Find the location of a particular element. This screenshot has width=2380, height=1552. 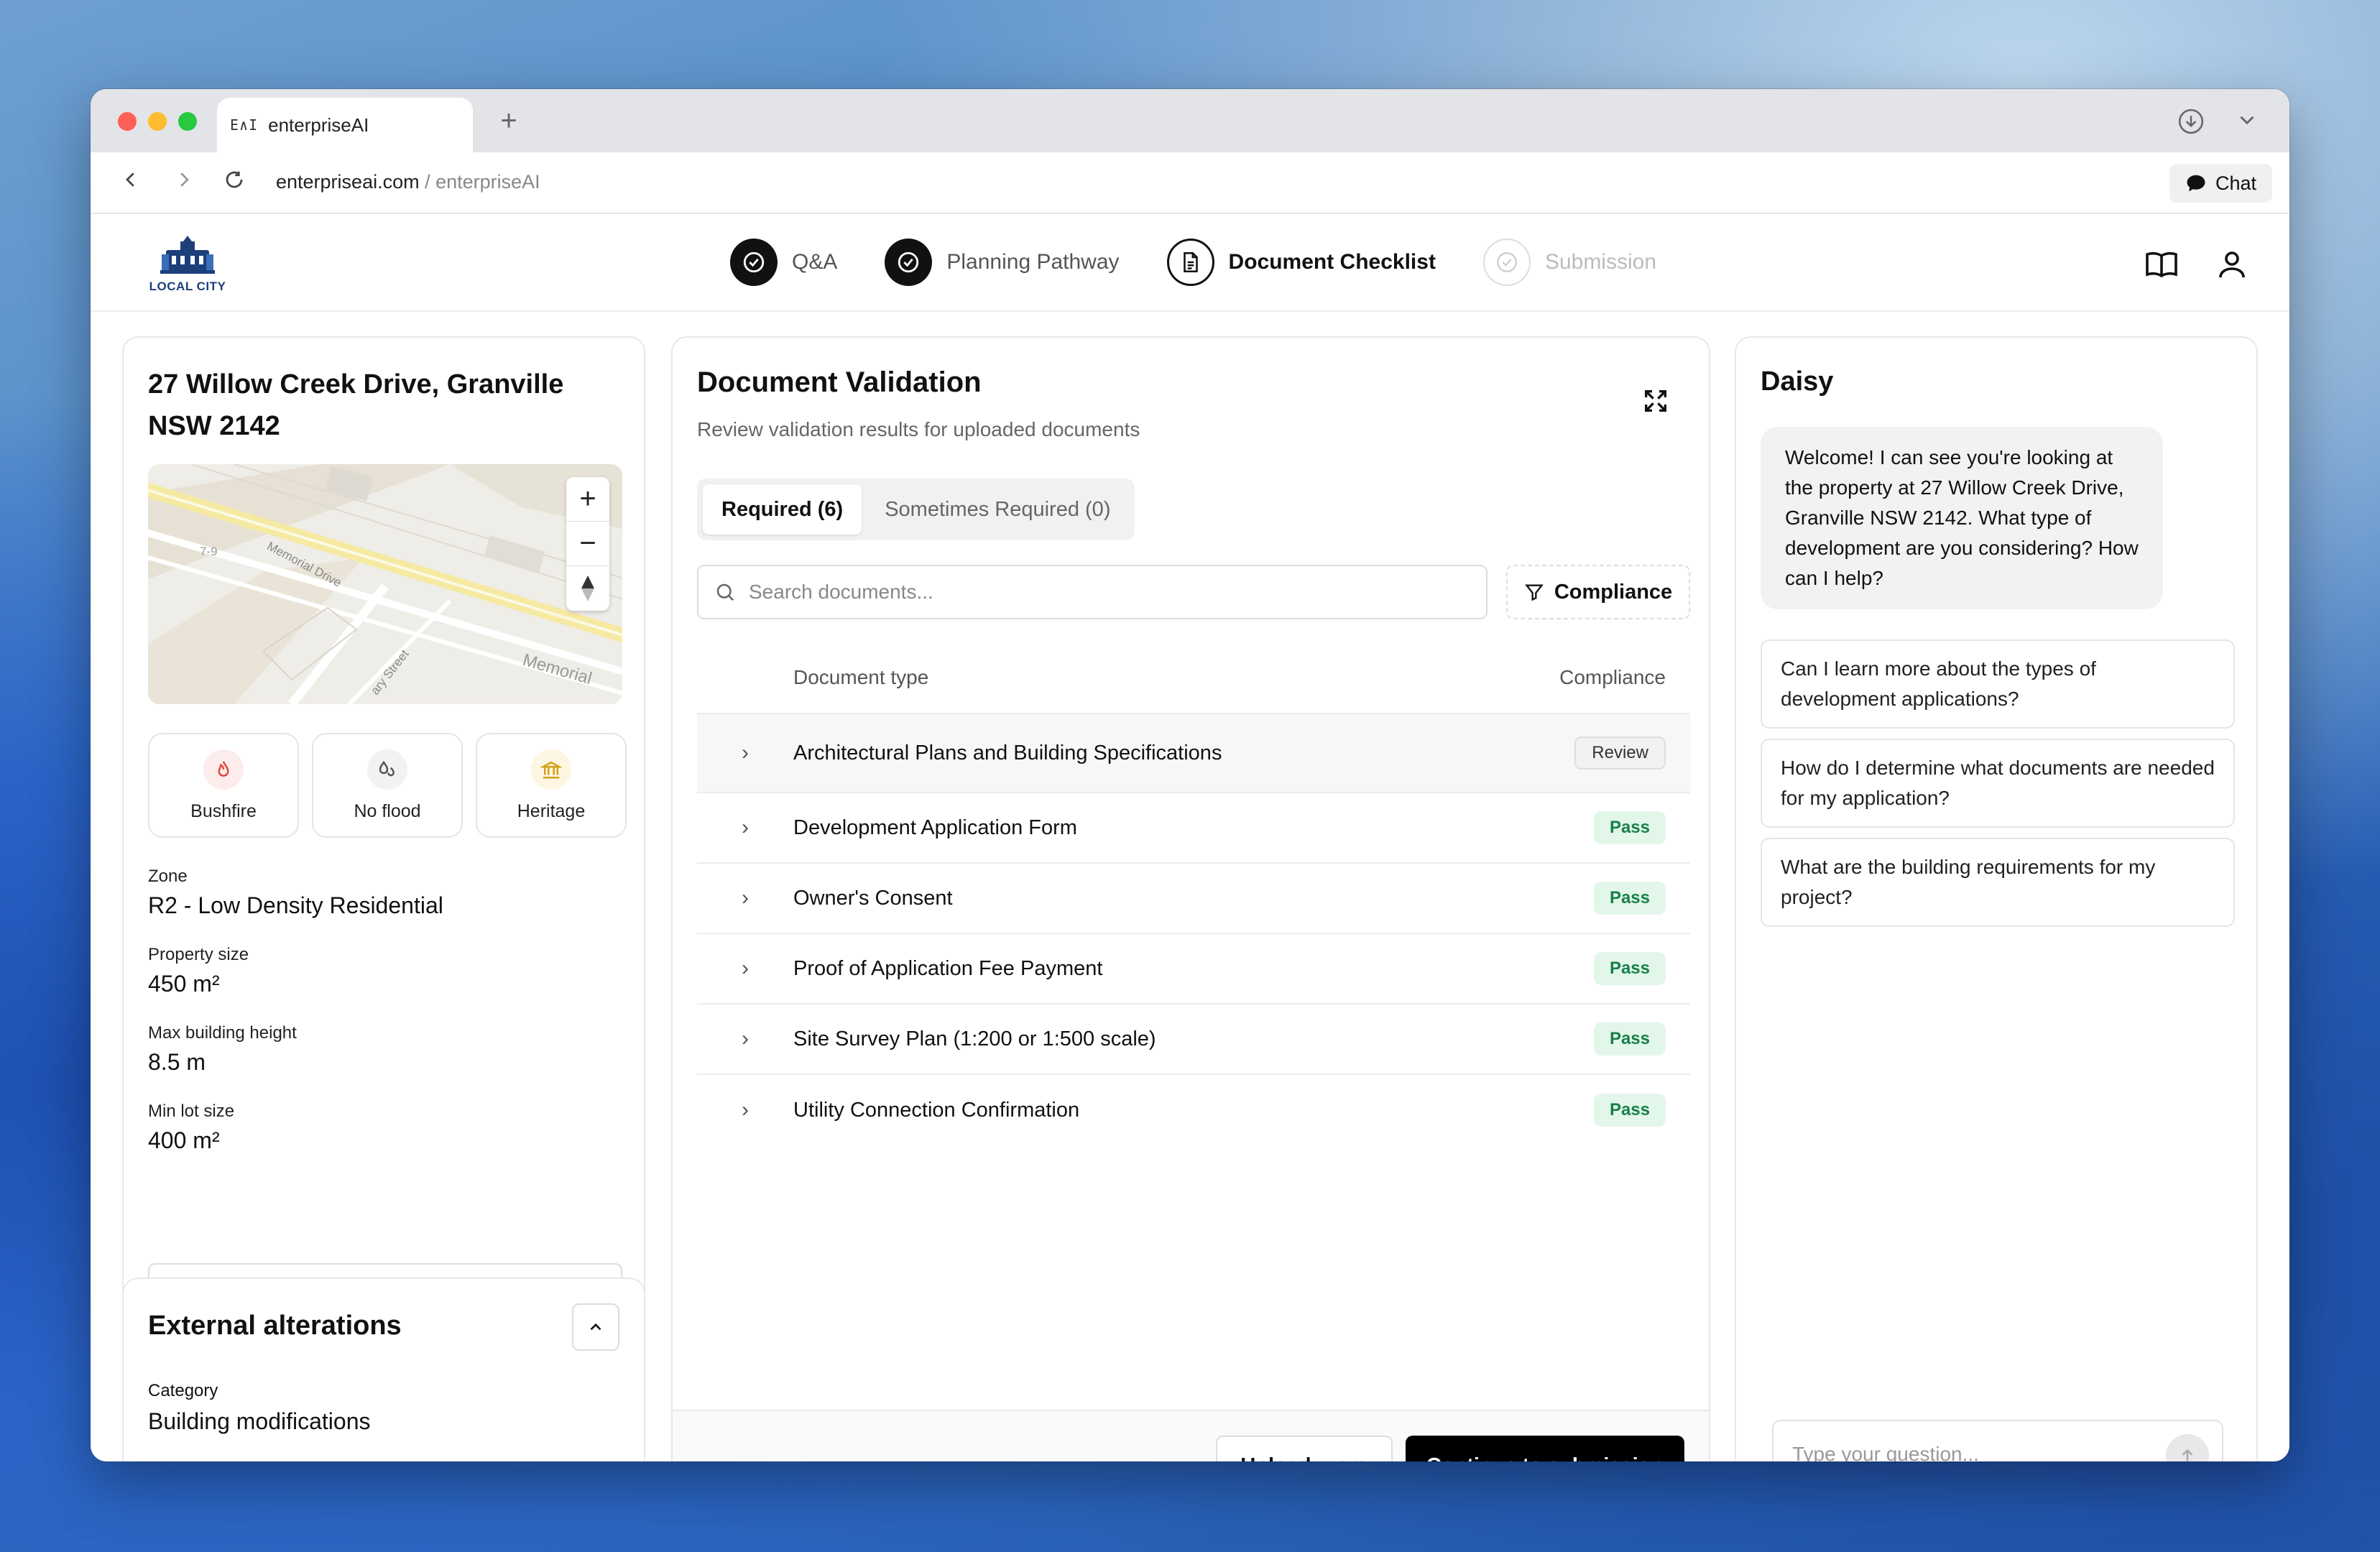

landmark-icon is located at coordinates (551, 769).